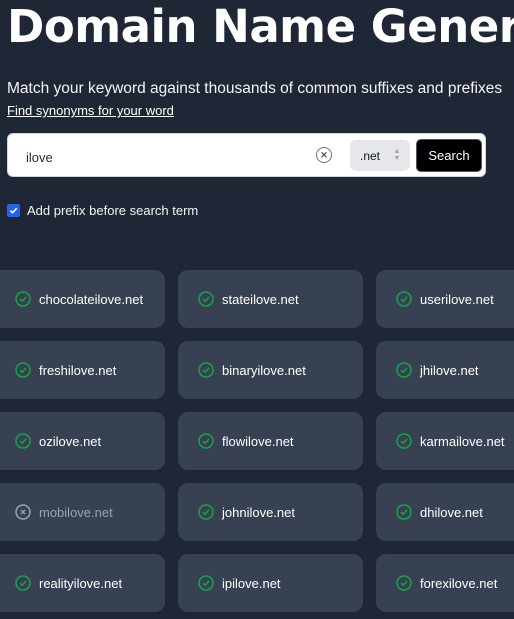 The width and height of the screenshot is (514, 619). Describe the element at coordinates (462, 441) in the screenshot. I see `domain-name: karmailove.net` at that location.